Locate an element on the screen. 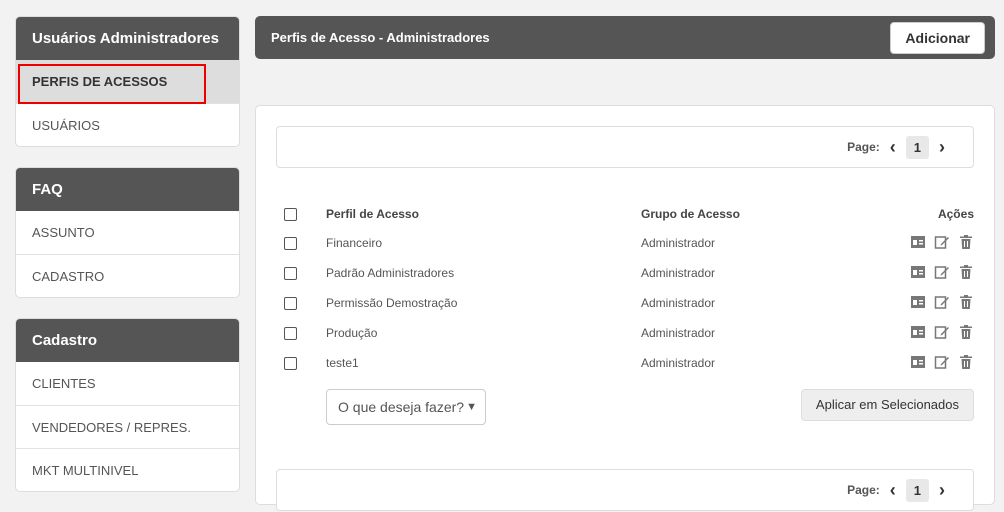 This screenshot has width=1004, height=512. cell-perfil: Padrão Administradores is located at coordinates (390, 273).